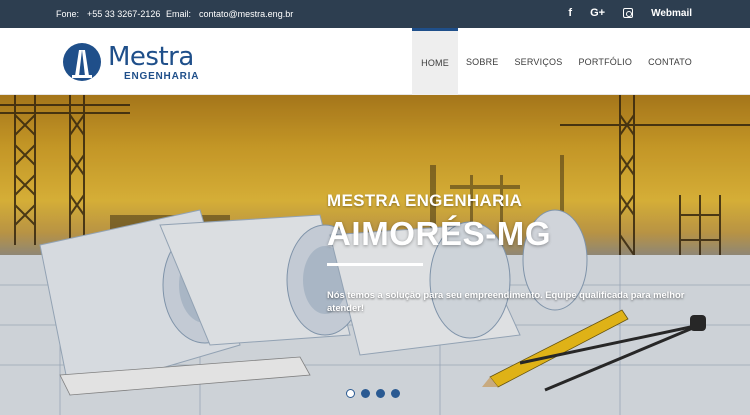 The image size is (750, 415). What do you see at coordinates (605, 61) in the screenshot?
I see `nav-portfolio: PORTFÓLIO` at bounding box center [605, 61].